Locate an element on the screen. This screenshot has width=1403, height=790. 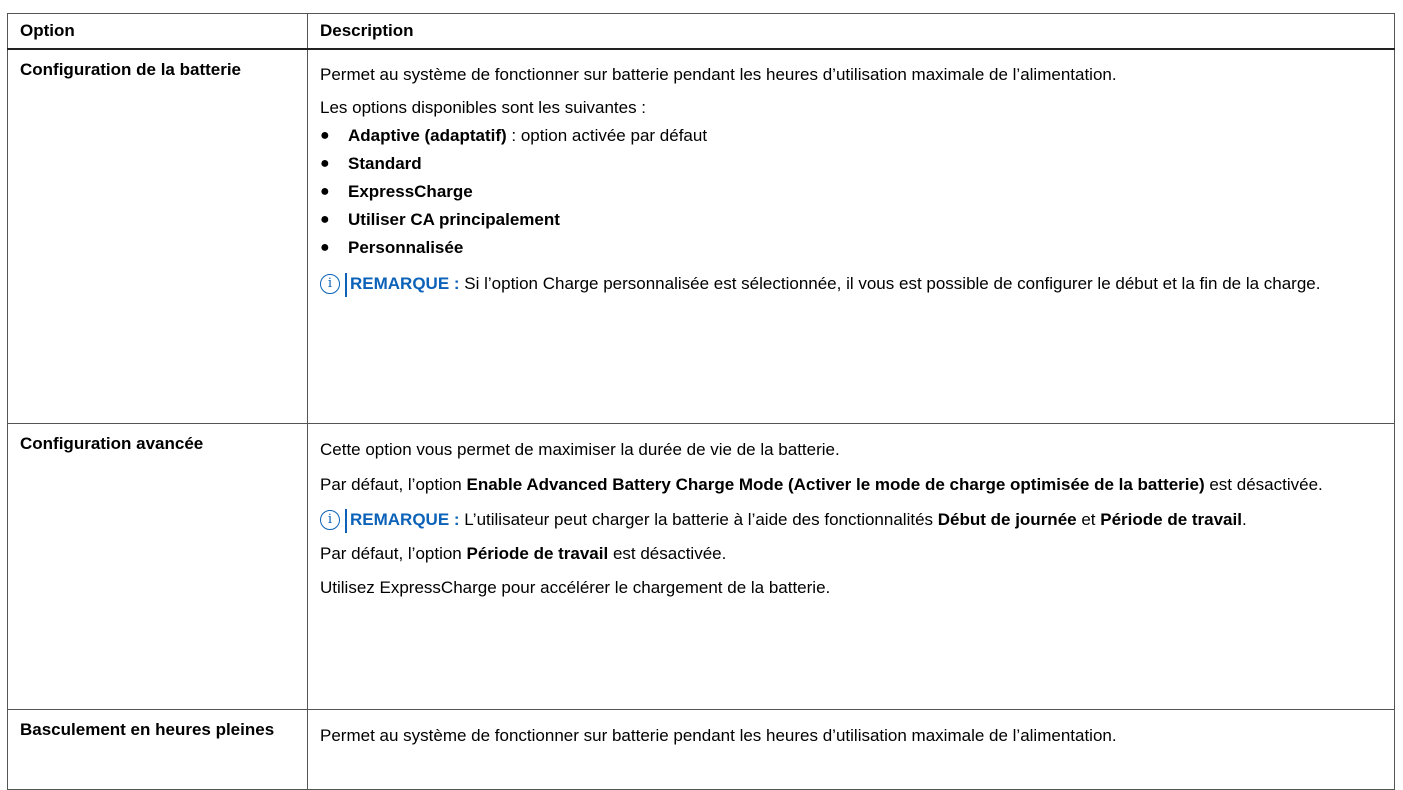
option-name: Configuration de la batterie is located at coordinates (157, 236).